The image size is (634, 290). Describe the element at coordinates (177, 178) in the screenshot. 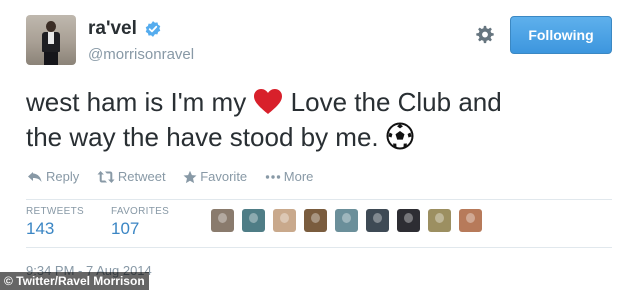

I see `tweet-actions: Reply Retweet Favorite More` at that location.